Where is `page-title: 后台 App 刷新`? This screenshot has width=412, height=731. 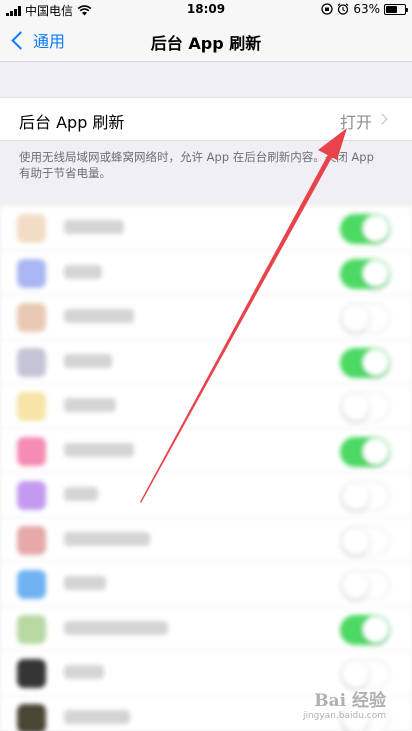 page-title: 后台 App 刷新 is located at coordinates (206, 43).